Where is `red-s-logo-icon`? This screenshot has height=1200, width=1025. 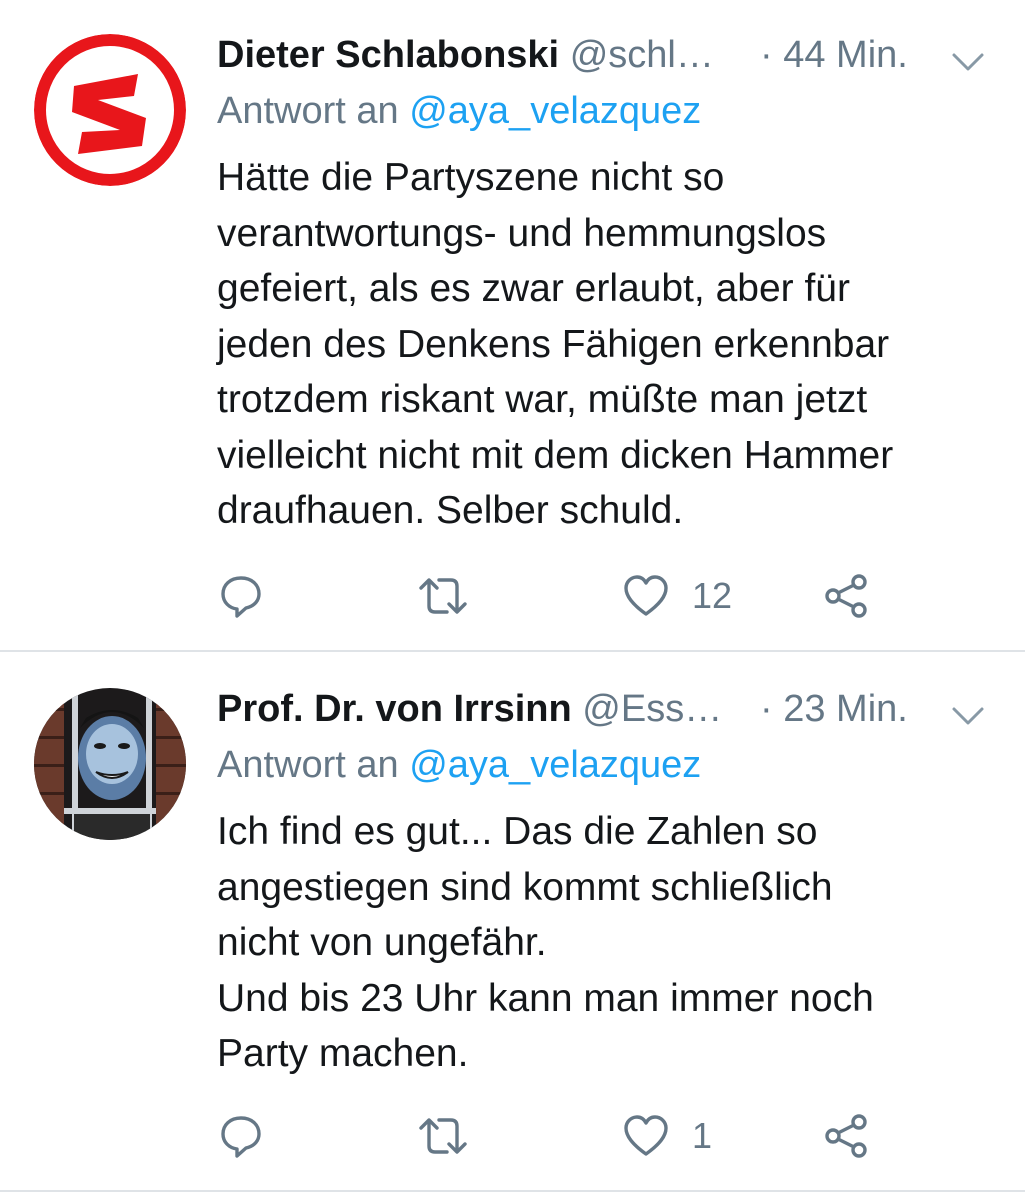 red-s-logo-icon is located at coordinates (110, 110).